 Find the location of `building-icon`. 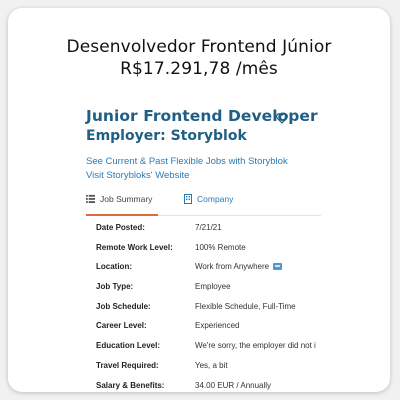

building-icon is located at coordinates (188, 199).